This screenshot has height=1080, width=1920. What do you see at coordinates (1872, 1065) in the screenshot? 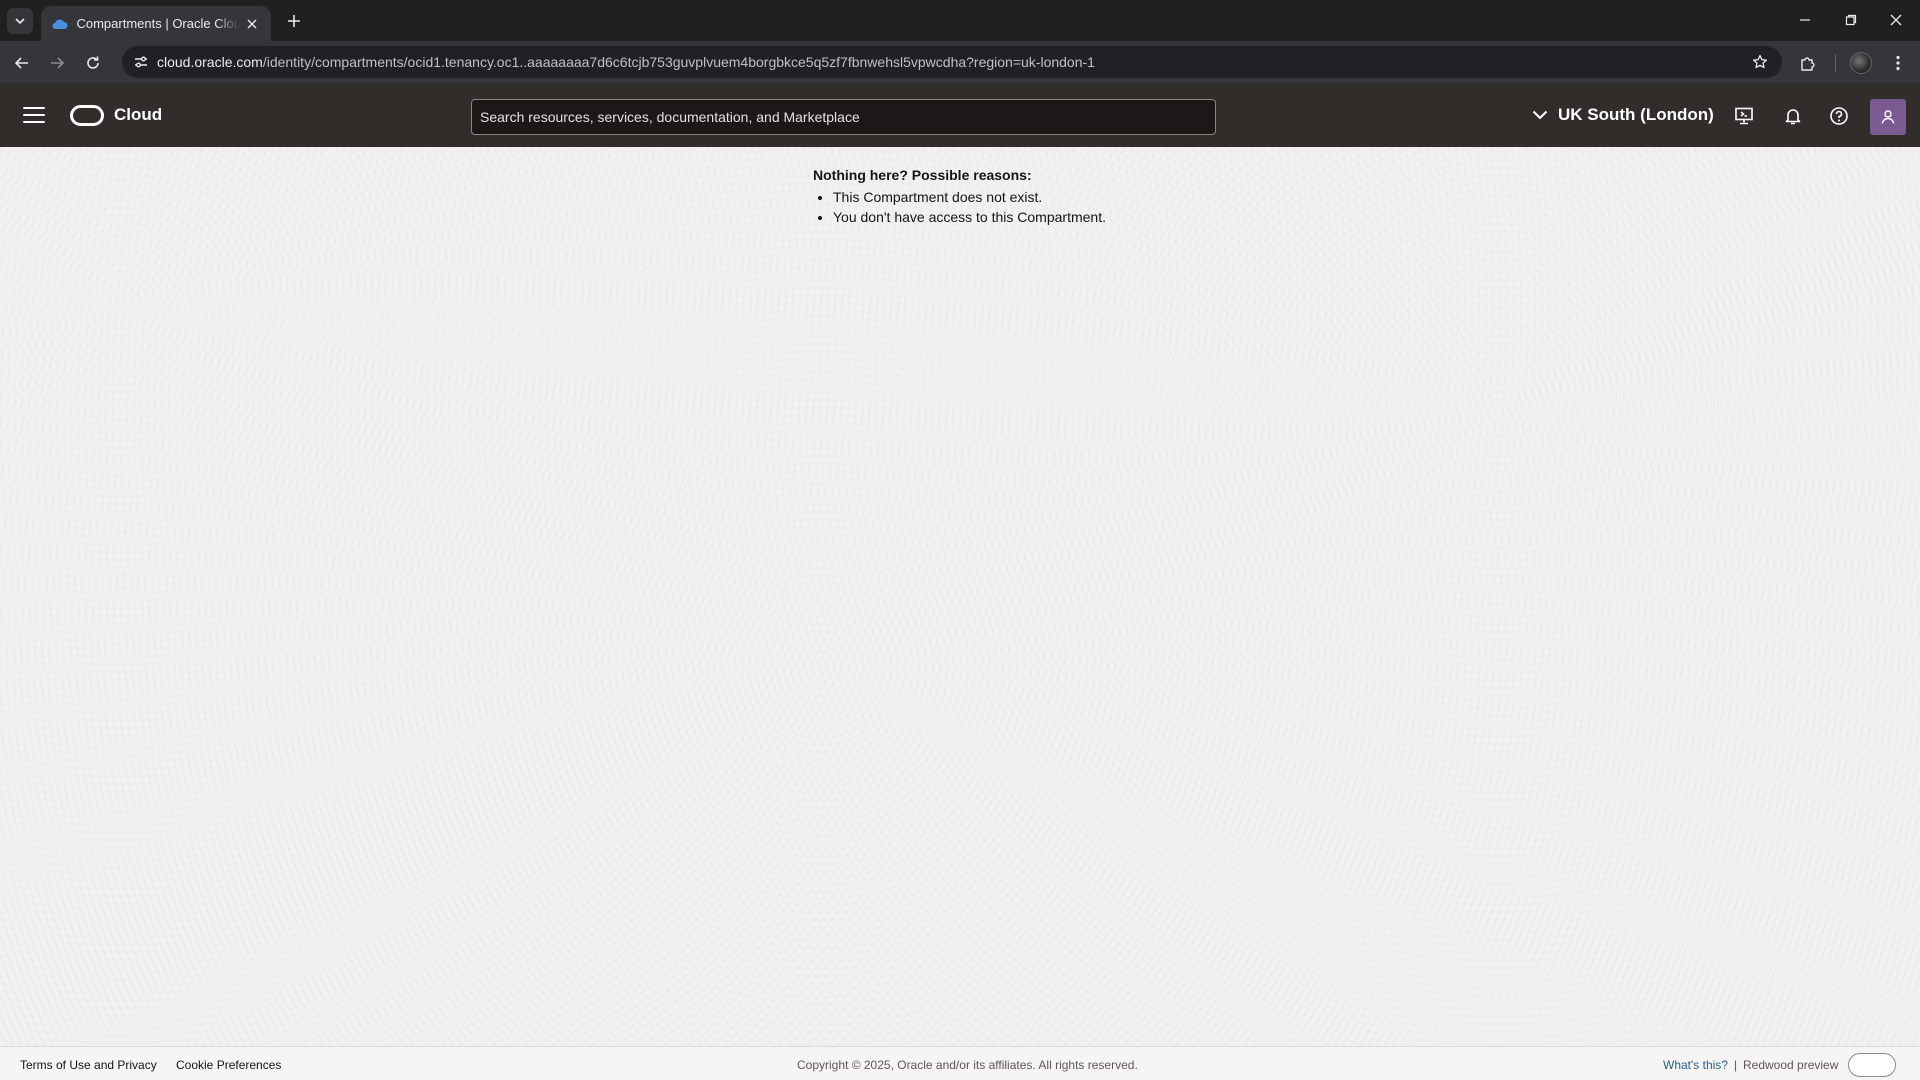
I see `redwood-preview-toggle` at bounding box center [1872, 1065].